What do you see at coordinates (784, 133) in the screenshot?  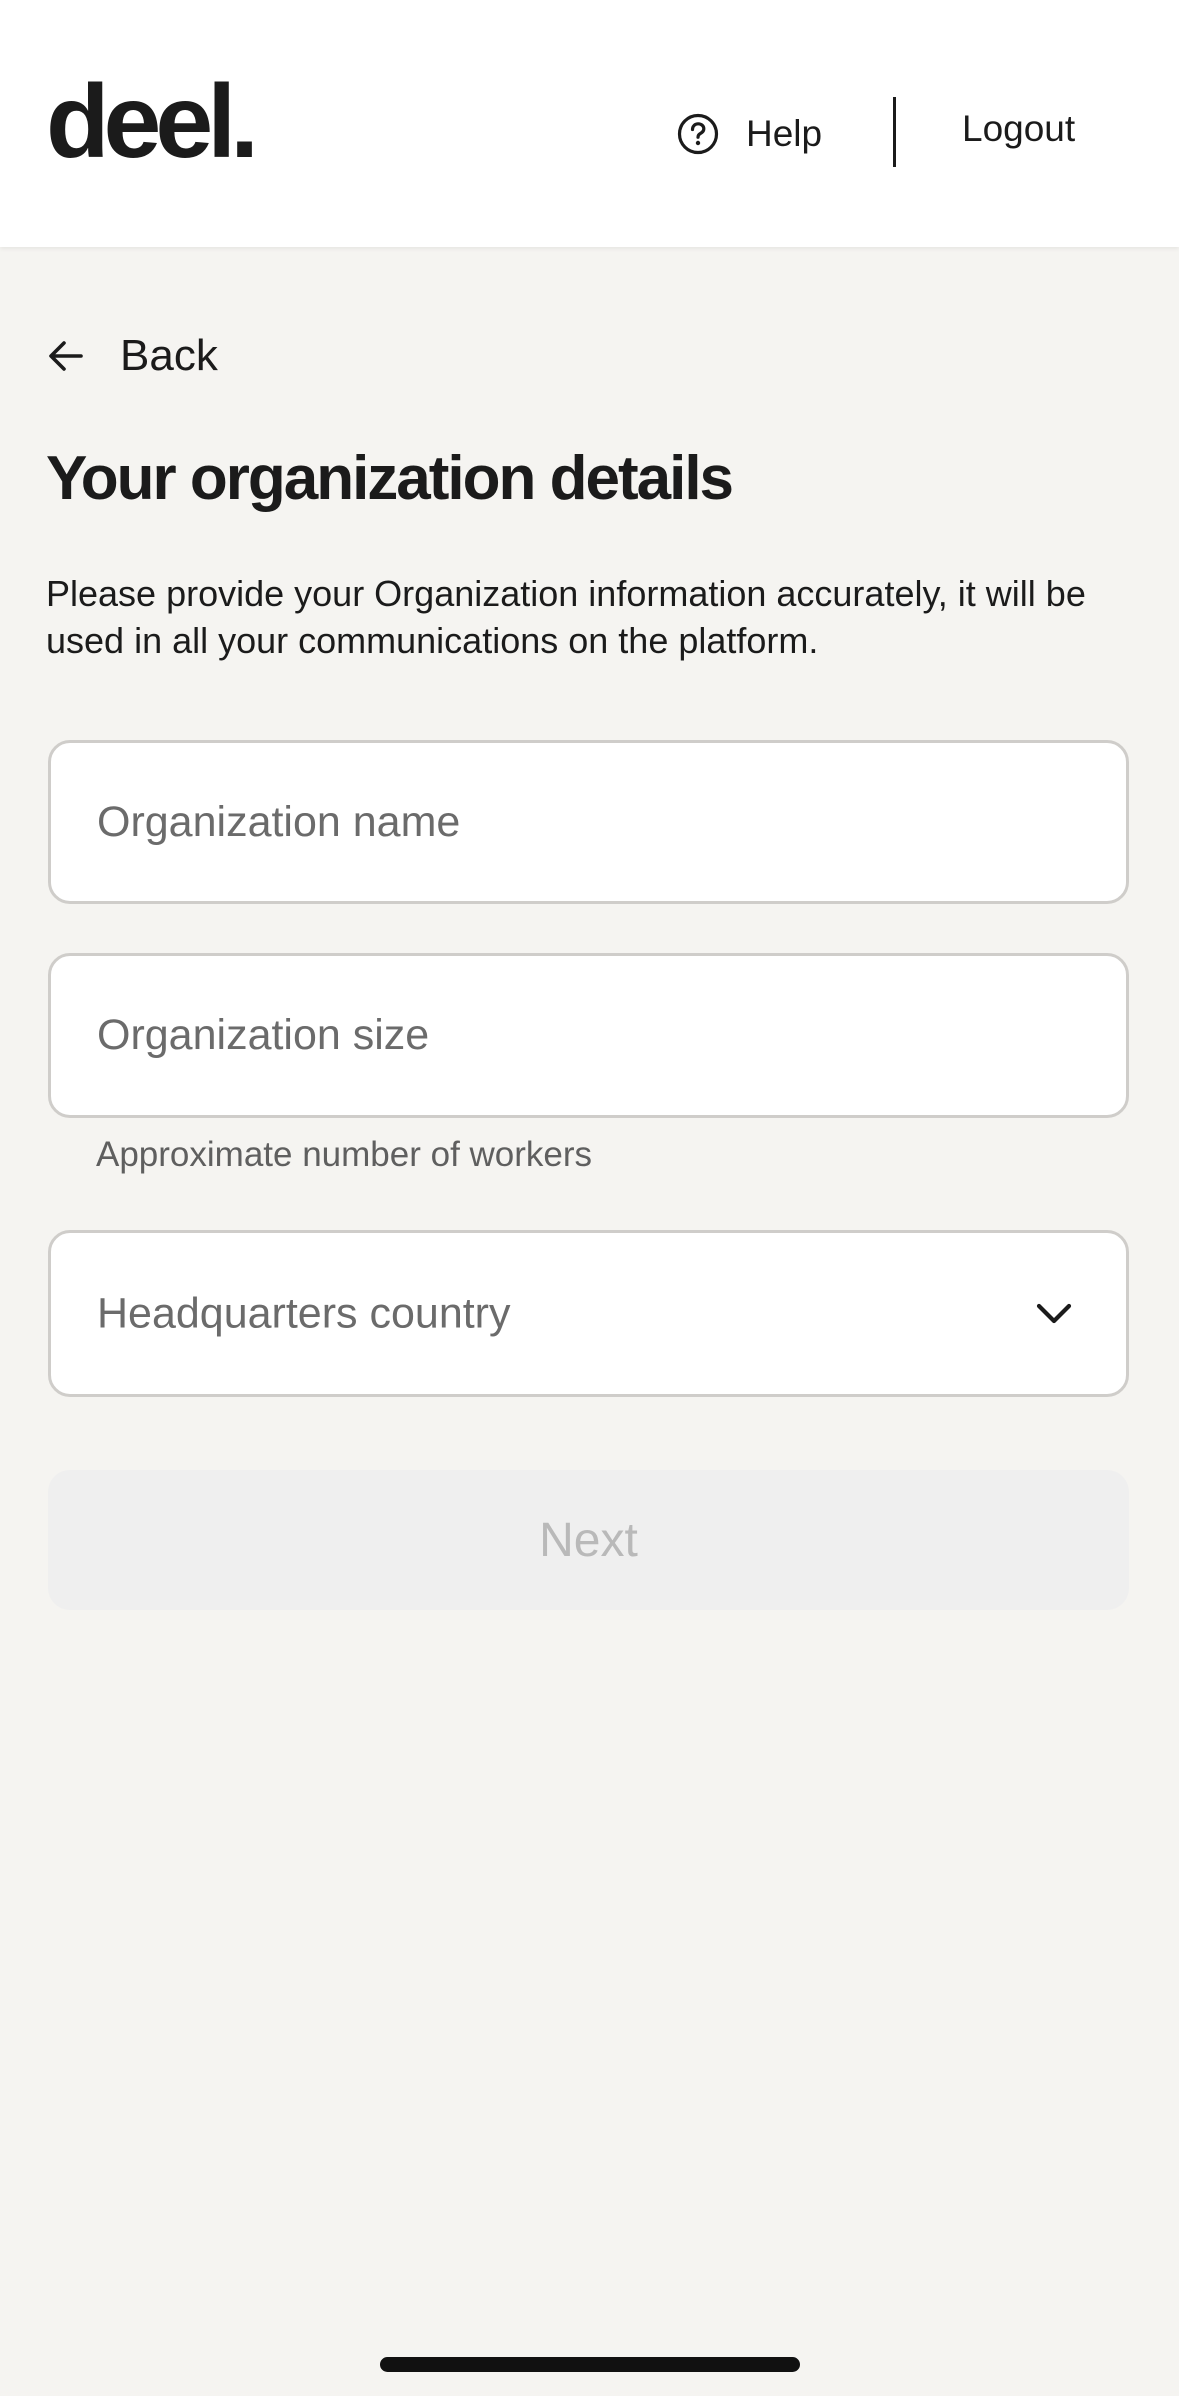 I see `help-label: Help` at bounding box center [784, 133].